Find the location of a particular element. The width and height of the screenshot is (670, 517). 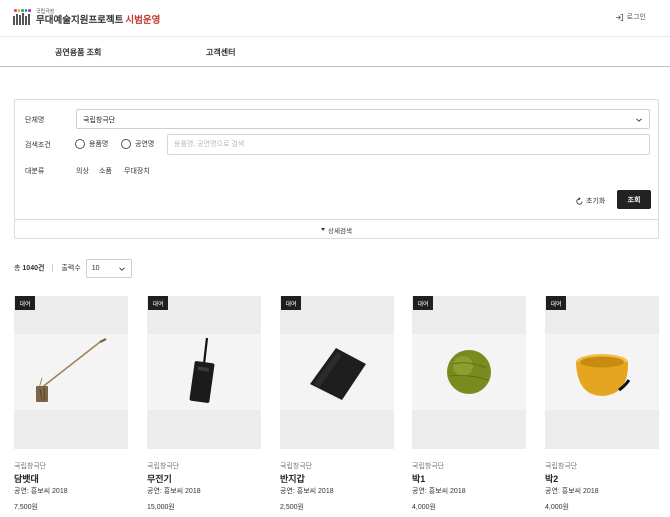

results-bar: 총 1040건 출력수 10 is located at coordinates (73, 268).